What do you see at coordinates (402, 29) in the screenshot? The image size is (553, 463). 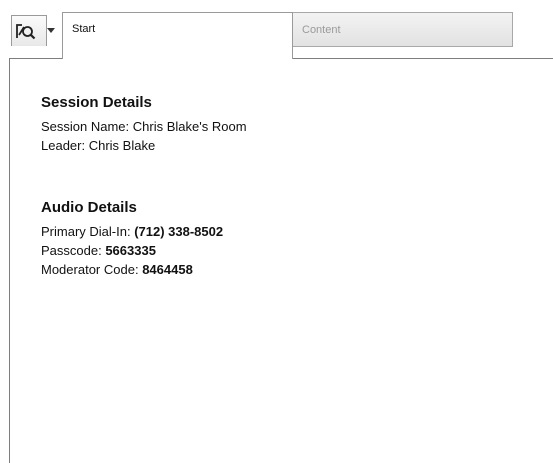 I see `tab-content: Content` at bounding box center [402, 29].